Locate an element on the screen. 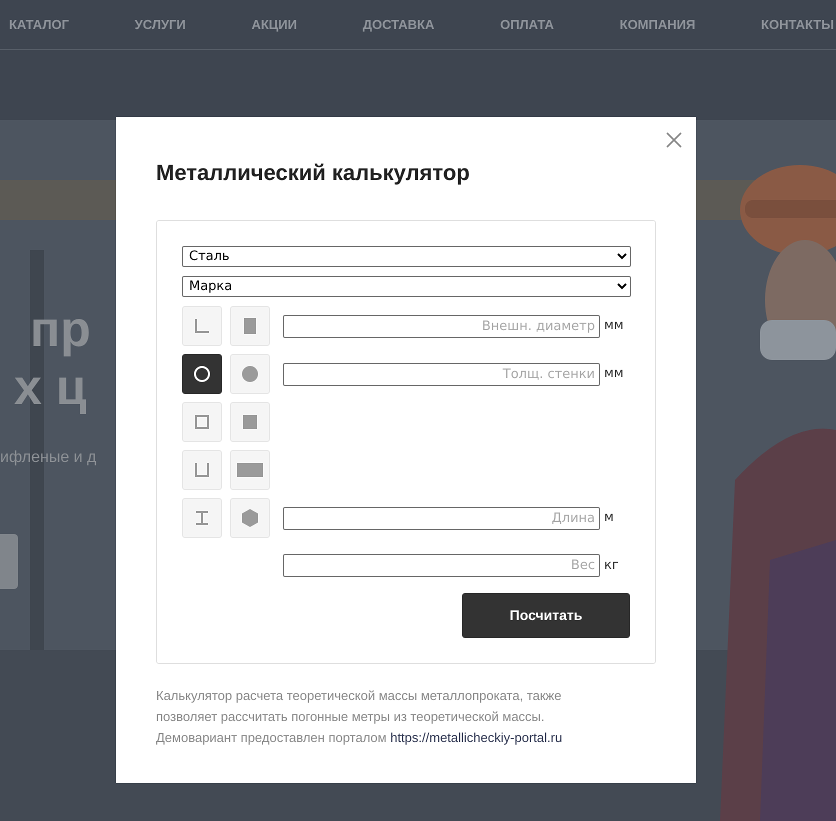  portal-link: https://metallicheckiy-portal.ru is located at coordinates (476, 737).